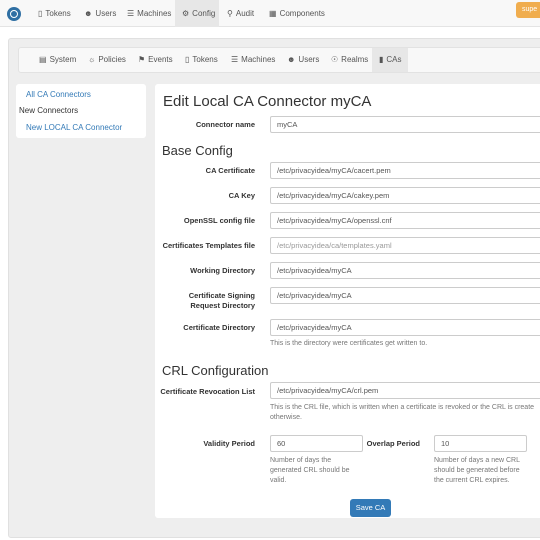  I want to click on certificate-directory-input: /etc/privacyidea/myCA, so click(405, 327).